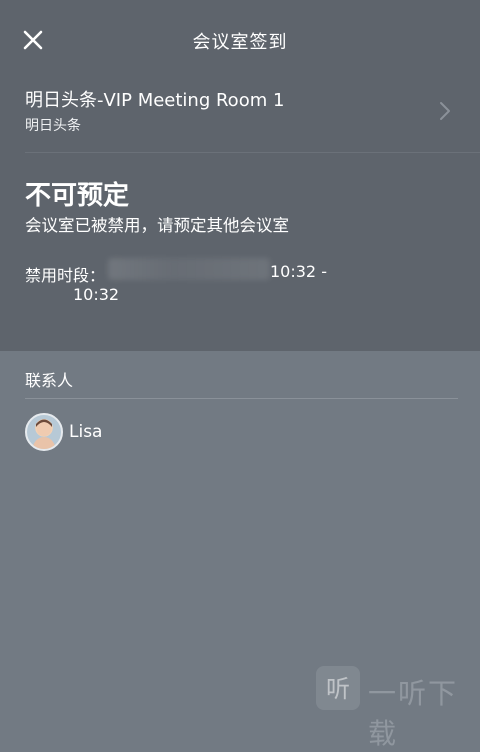 Image resolution: width=480 pixels, height=752 pixels. Describe the element at coordinates (77, 196) in the screenshot. I see `status-title: 不可预定` at that location.